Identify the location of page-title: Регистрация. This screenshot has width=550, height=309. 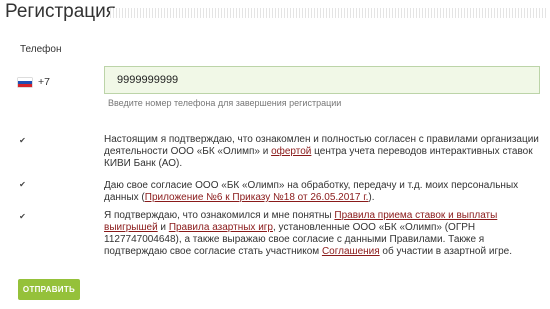
(61, 11).